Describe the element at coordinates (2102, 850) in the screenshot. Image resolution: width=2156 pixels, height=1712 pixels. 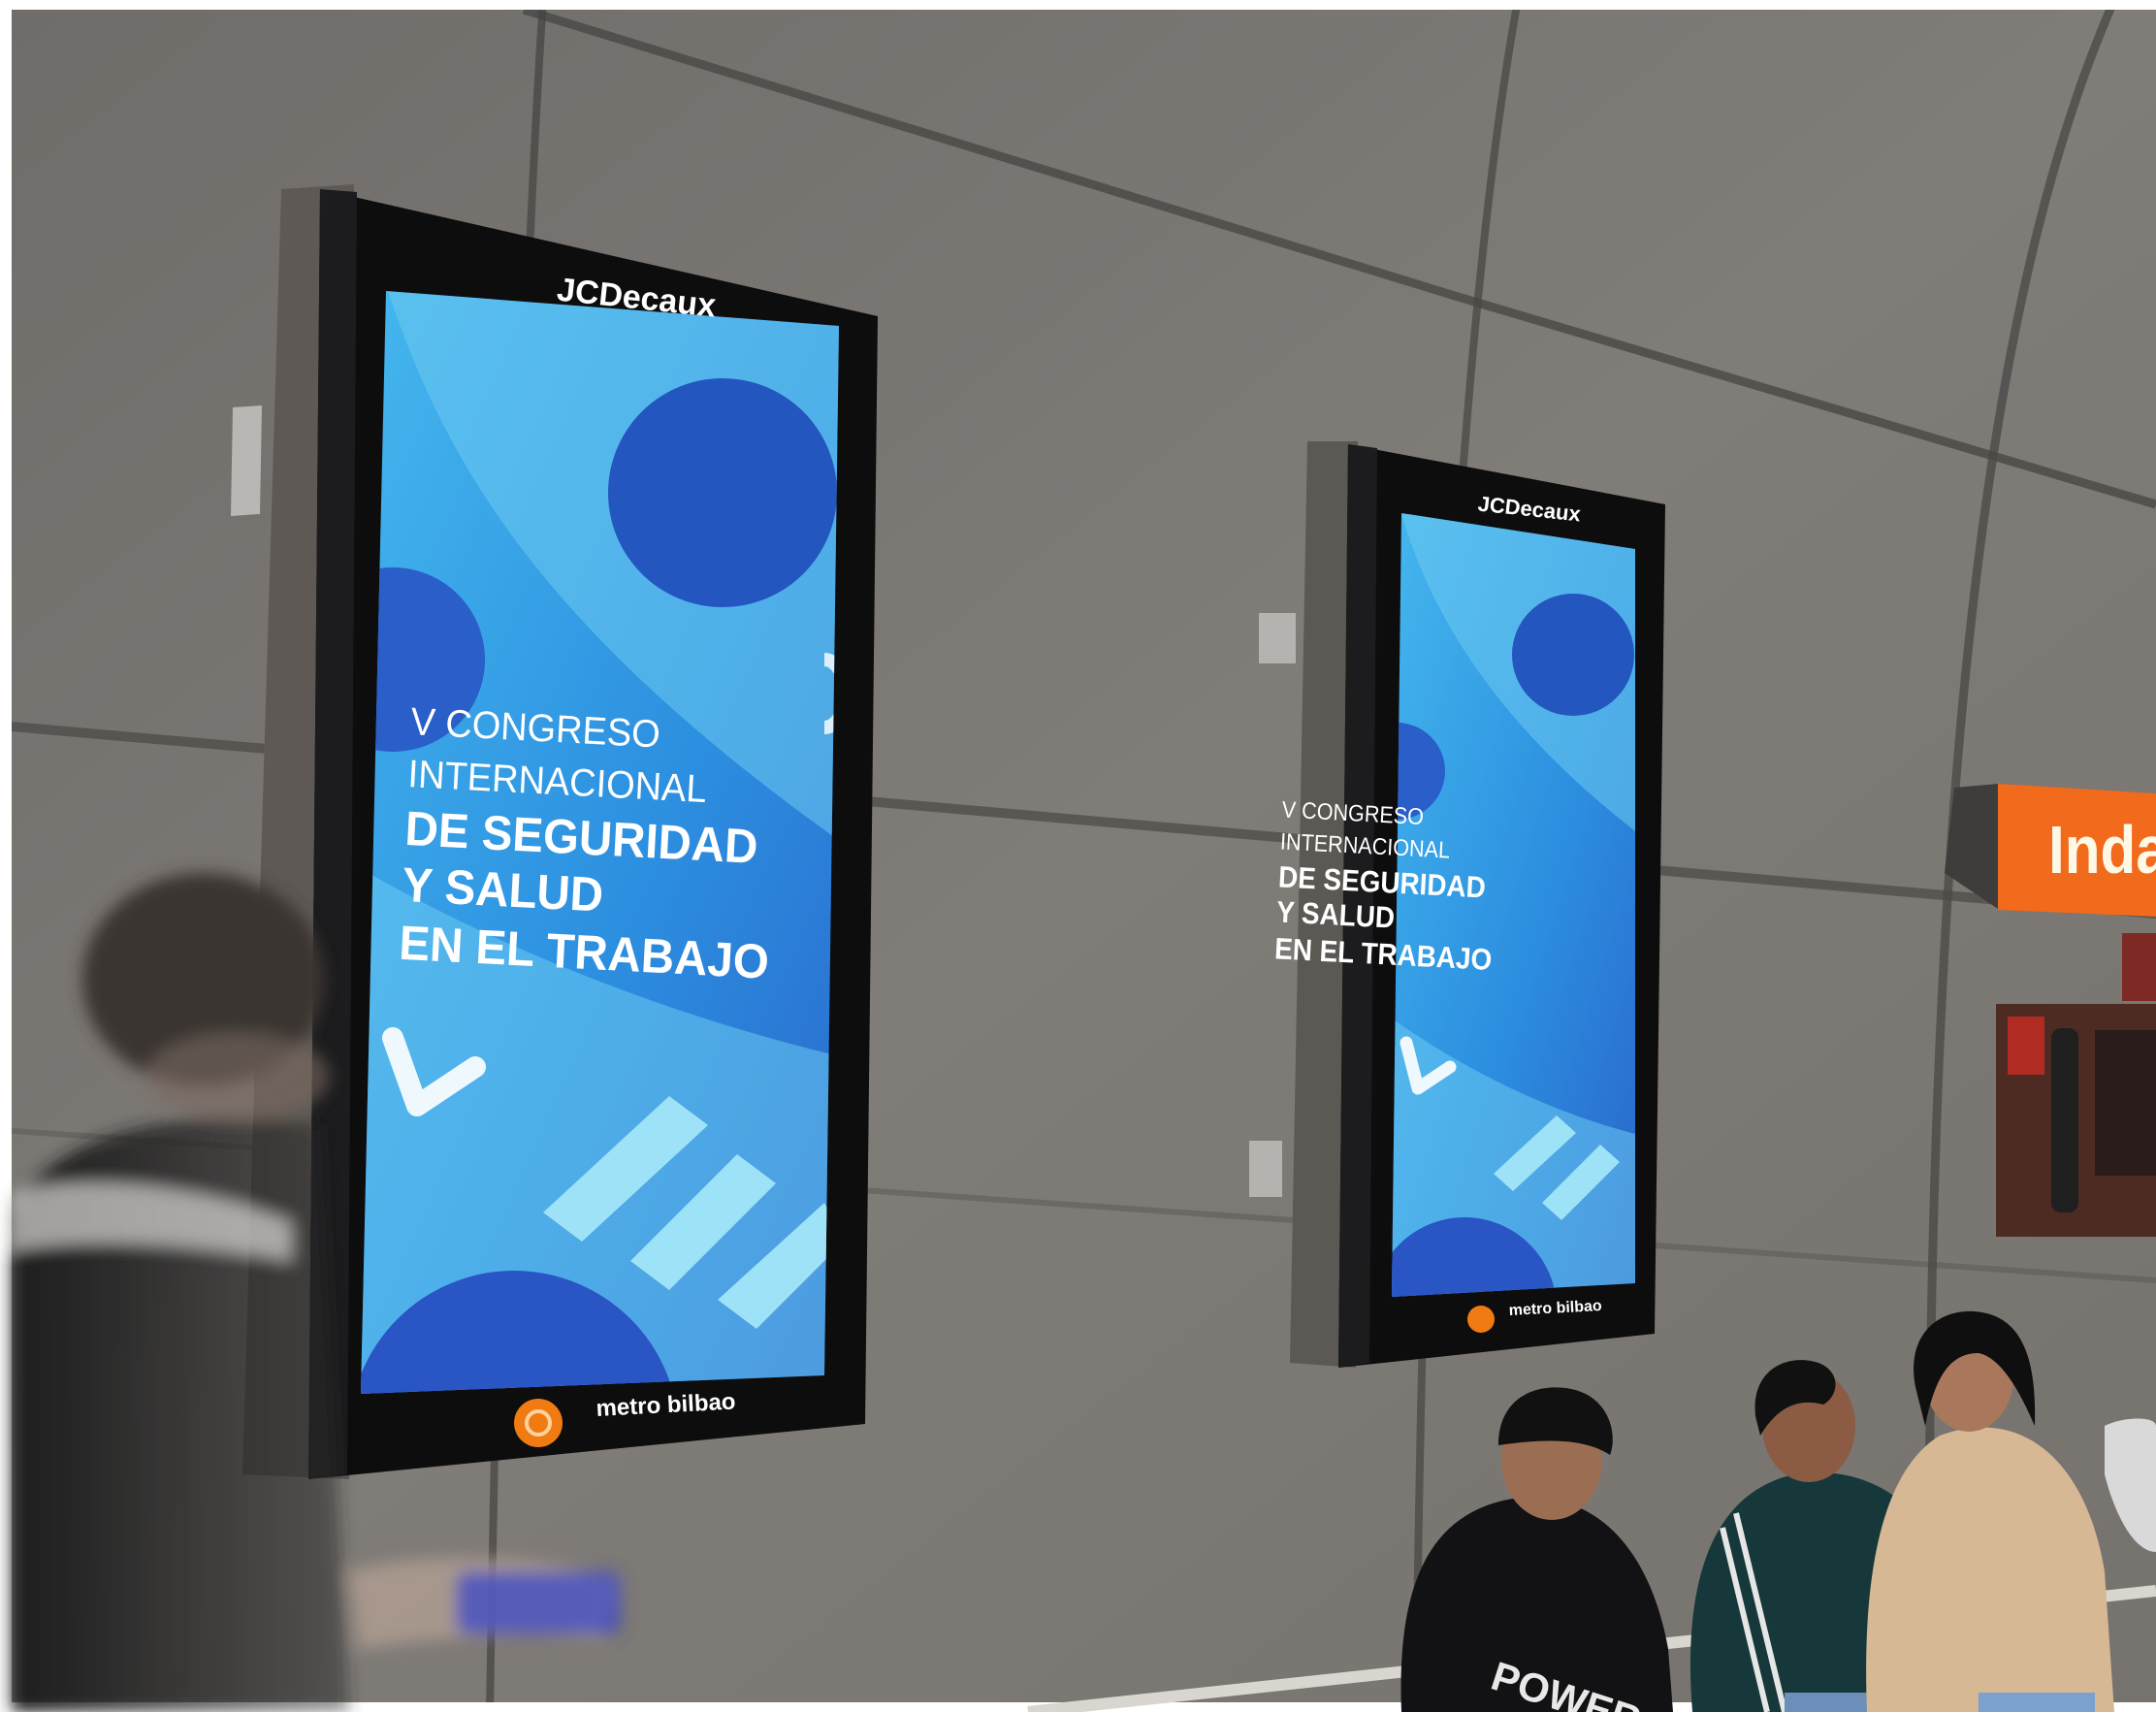
I see `station-name-text: Indaut` at that location.